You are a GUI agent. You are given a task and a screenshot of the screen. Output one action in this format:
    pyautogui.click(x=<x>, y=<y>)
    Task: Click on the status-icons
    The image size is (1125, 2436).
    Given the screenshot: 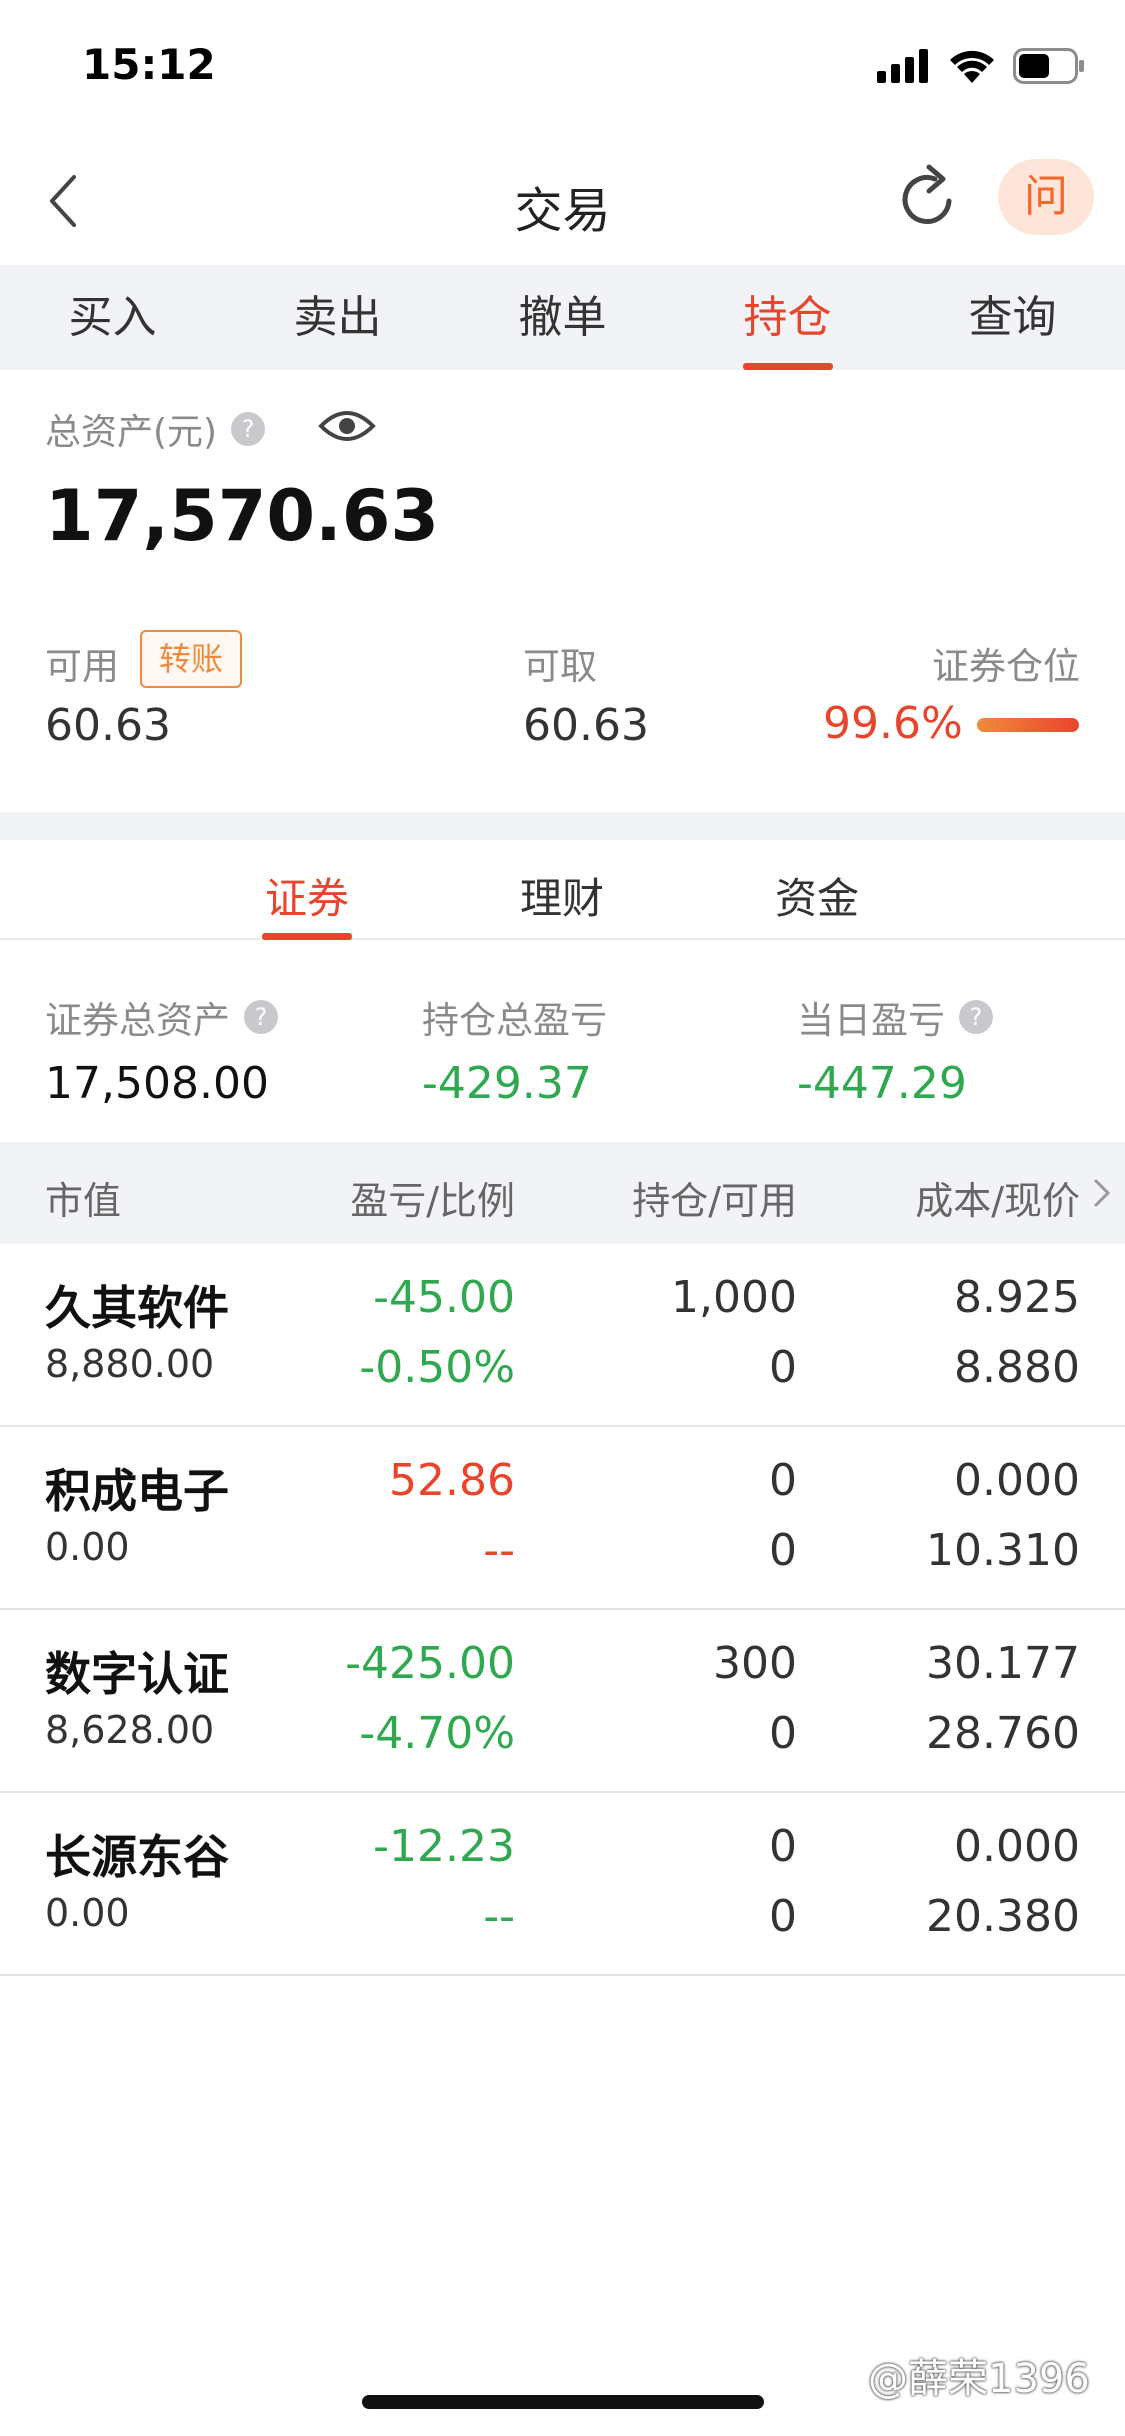 What is the action you would take?
    pyautogui.click(x=981, y=66)
    